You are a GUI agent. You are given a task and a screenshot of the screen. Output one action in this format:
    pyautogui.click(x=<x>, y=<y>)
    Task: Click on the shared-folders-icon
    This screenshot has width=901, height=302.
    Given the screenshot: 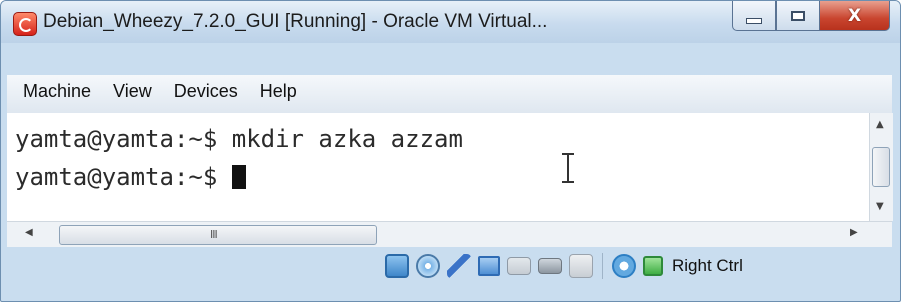 What is the action you would take?
    pyautogui.click(x=519, y=266)
    